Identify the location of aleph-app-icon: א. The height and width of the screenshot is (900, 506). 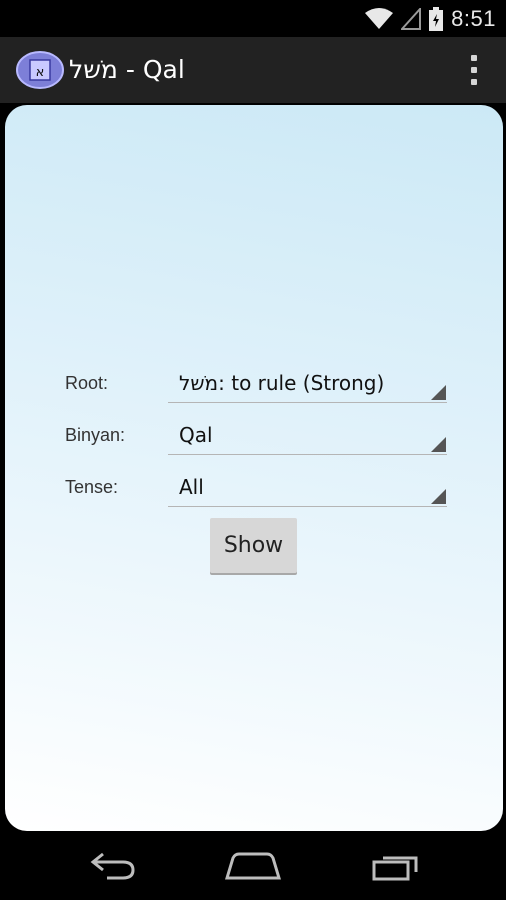
(40, 70).